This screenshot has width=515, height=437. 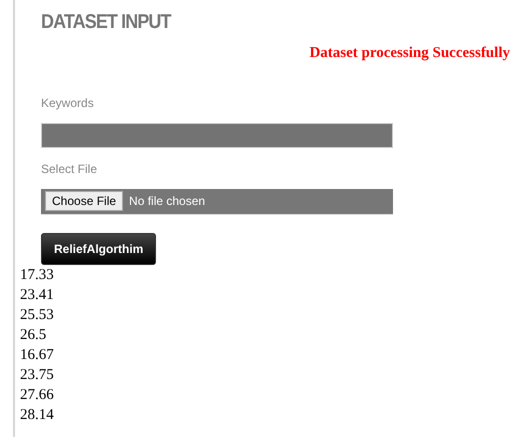 What do you see at coordinates (67, 103) in the screenshot?
I see `field-label: Keywords` at bounding box center [67, 103].